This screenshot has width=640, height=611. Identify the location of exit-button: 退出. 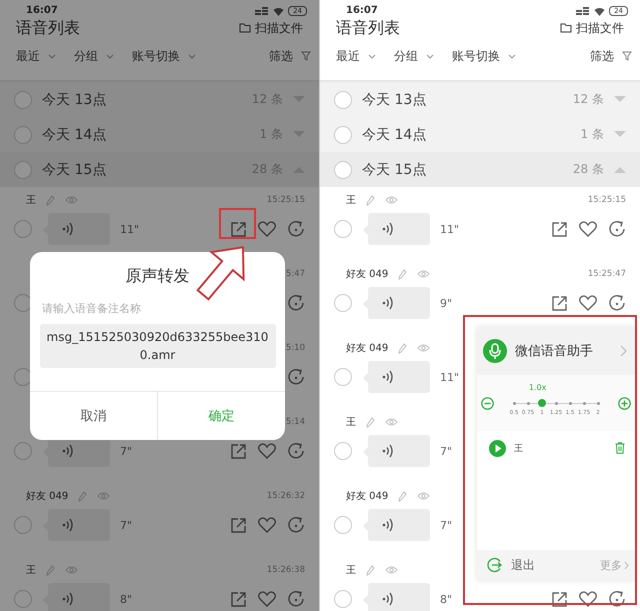
(511, 565).